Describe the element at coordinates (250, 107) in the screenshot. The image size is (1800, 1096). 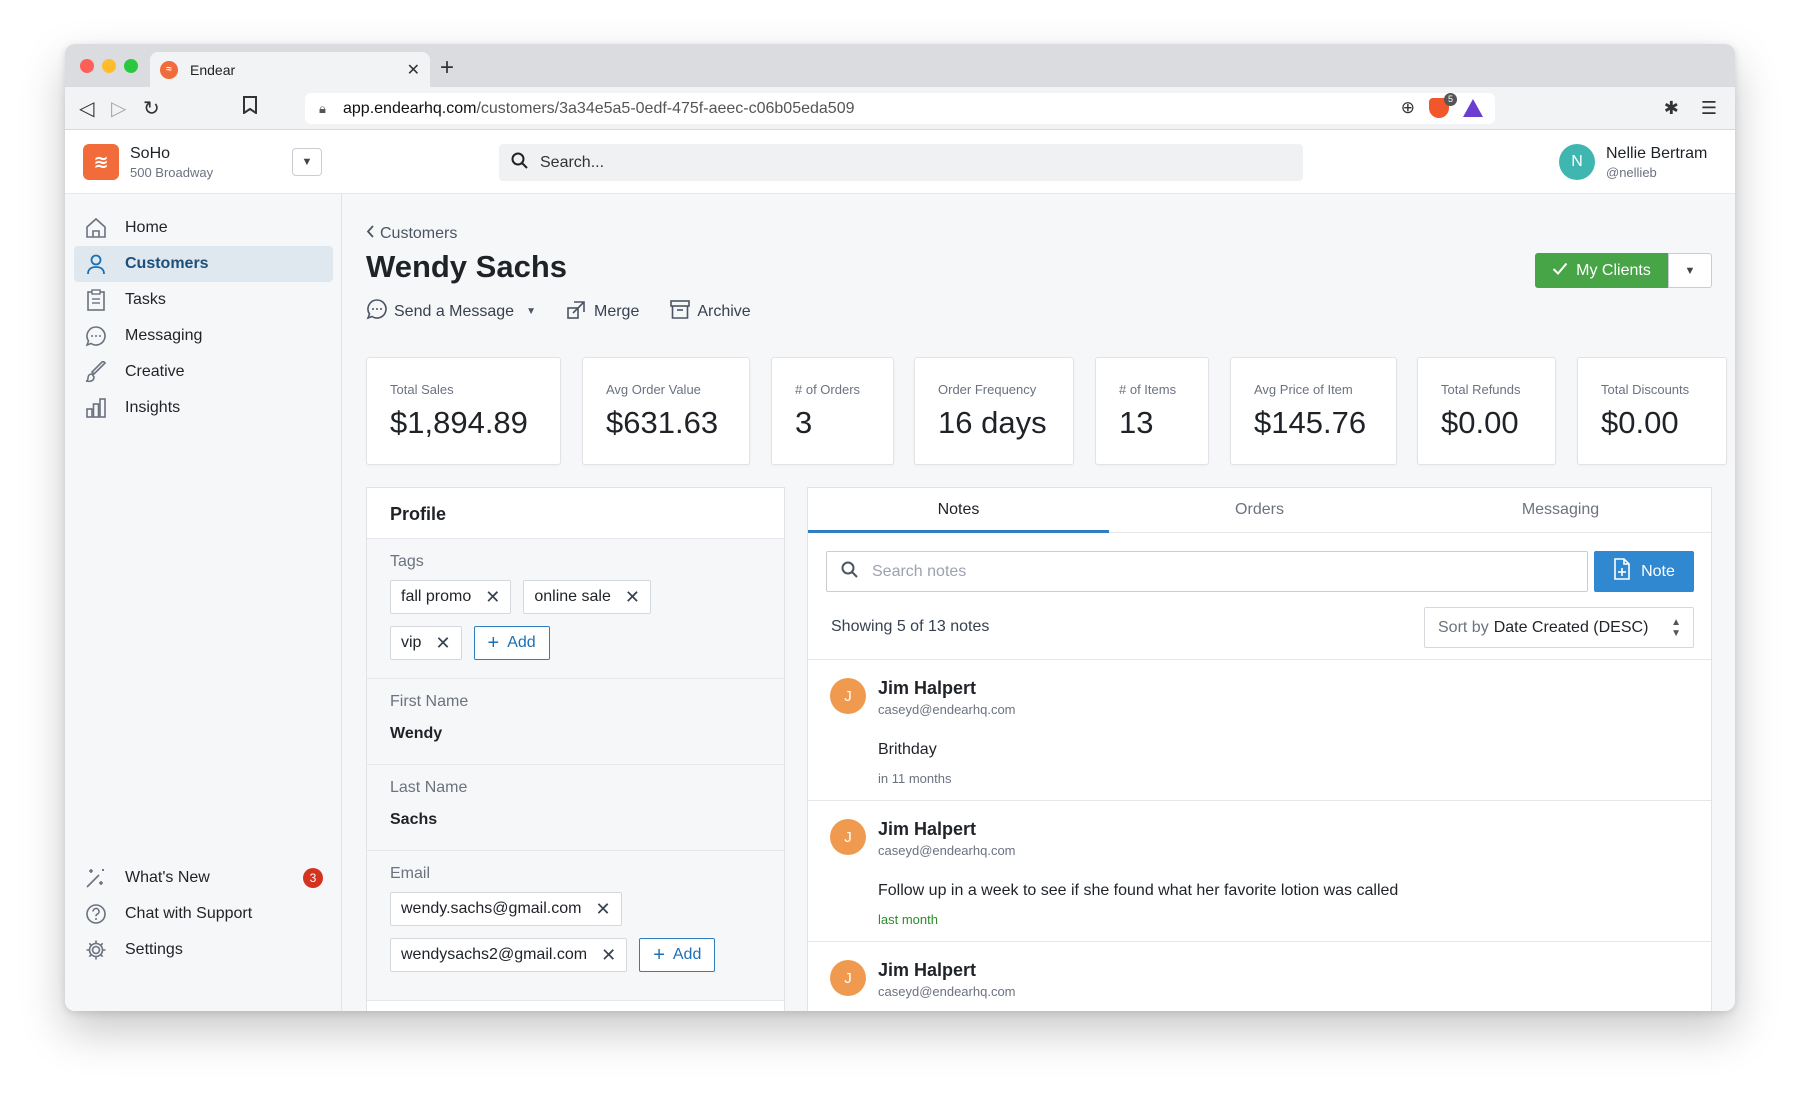
I see `bookmark-icon` at that location.